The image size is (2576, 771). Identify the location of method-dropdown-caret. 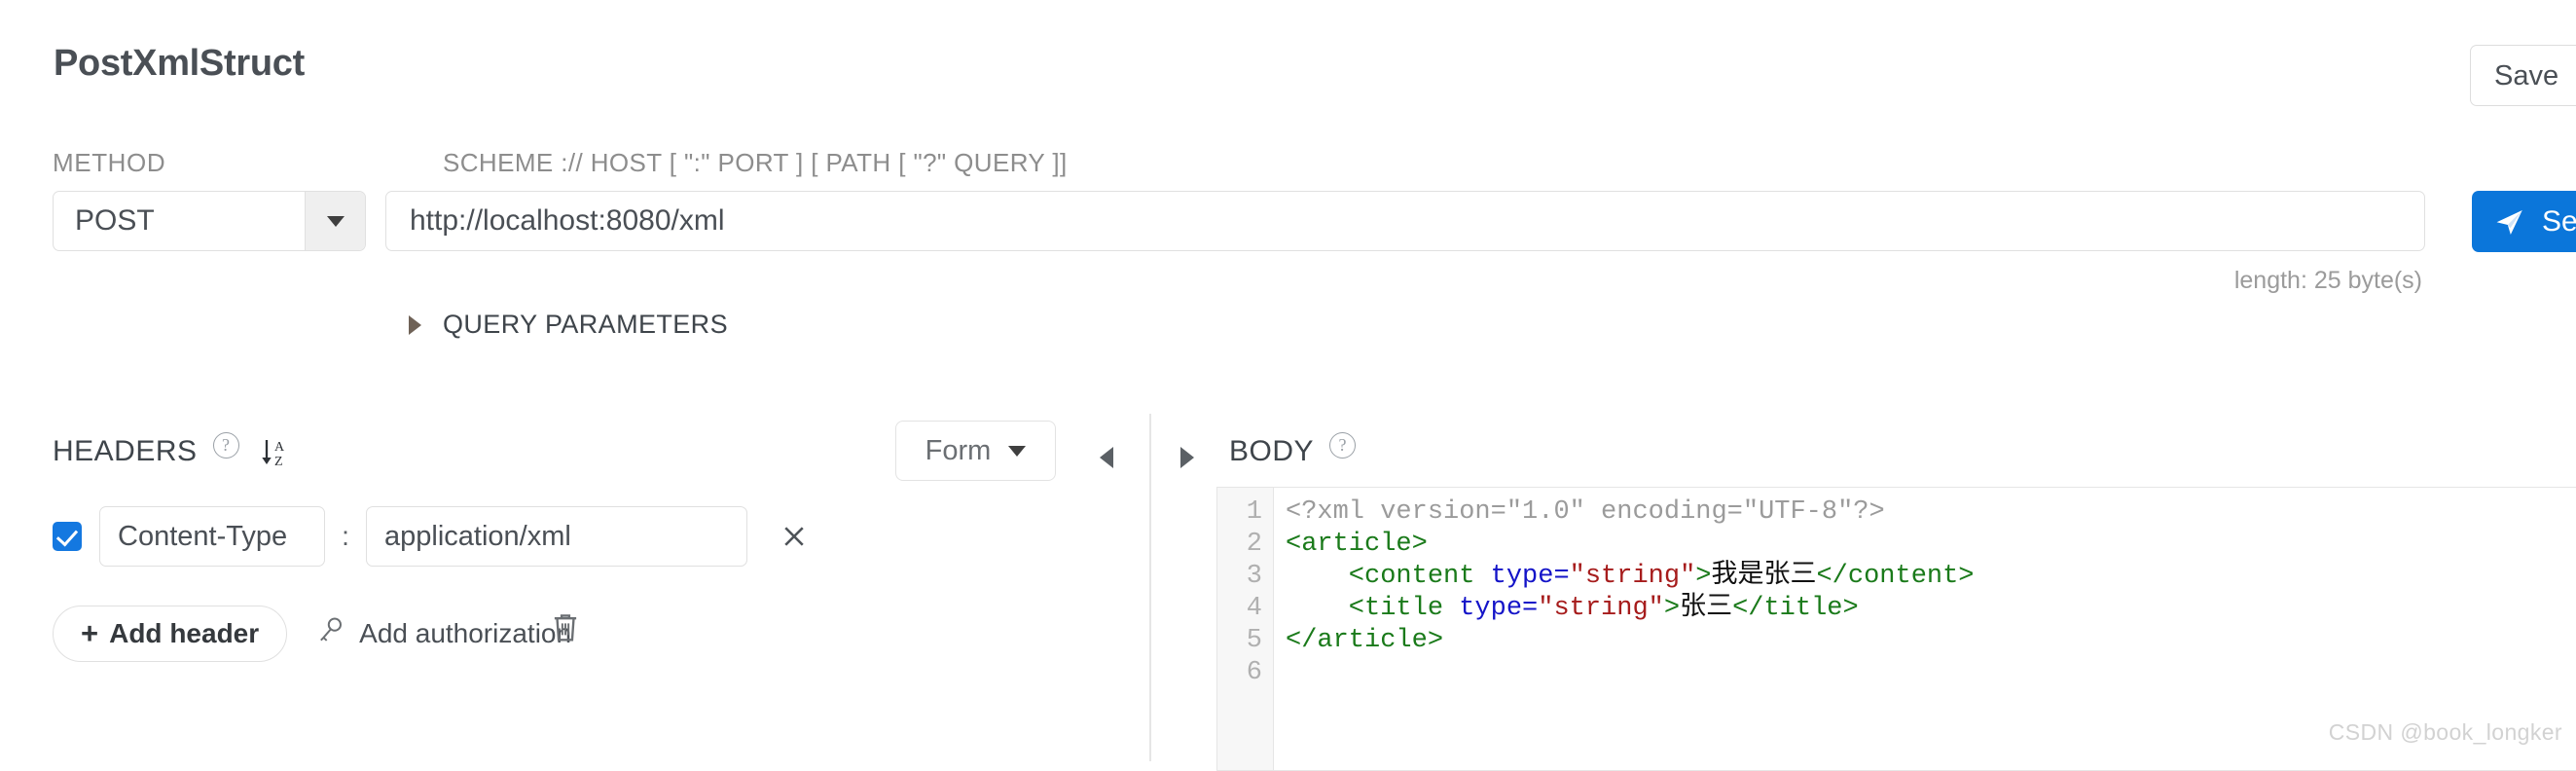
(335, 221).